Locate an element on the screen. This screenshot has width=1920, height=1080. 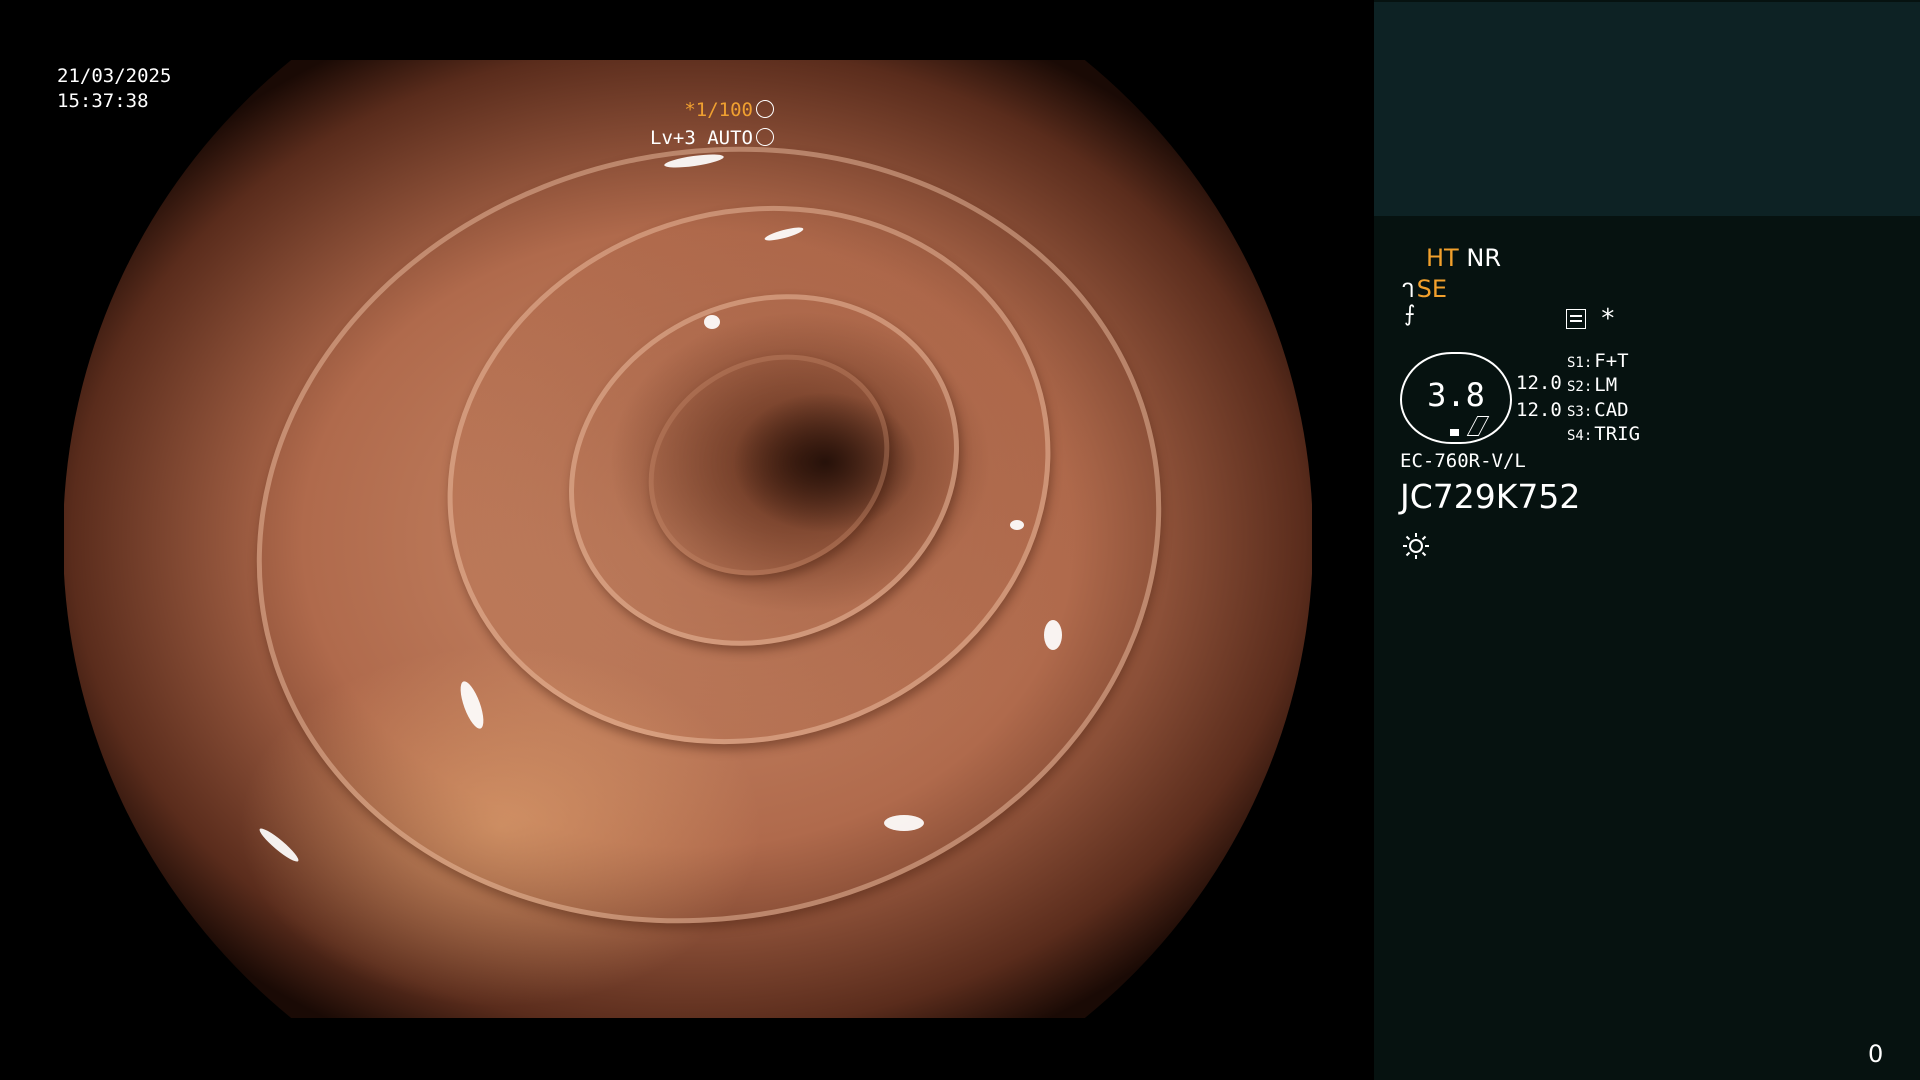
menu-icon is located at coordinates (1576, 319).